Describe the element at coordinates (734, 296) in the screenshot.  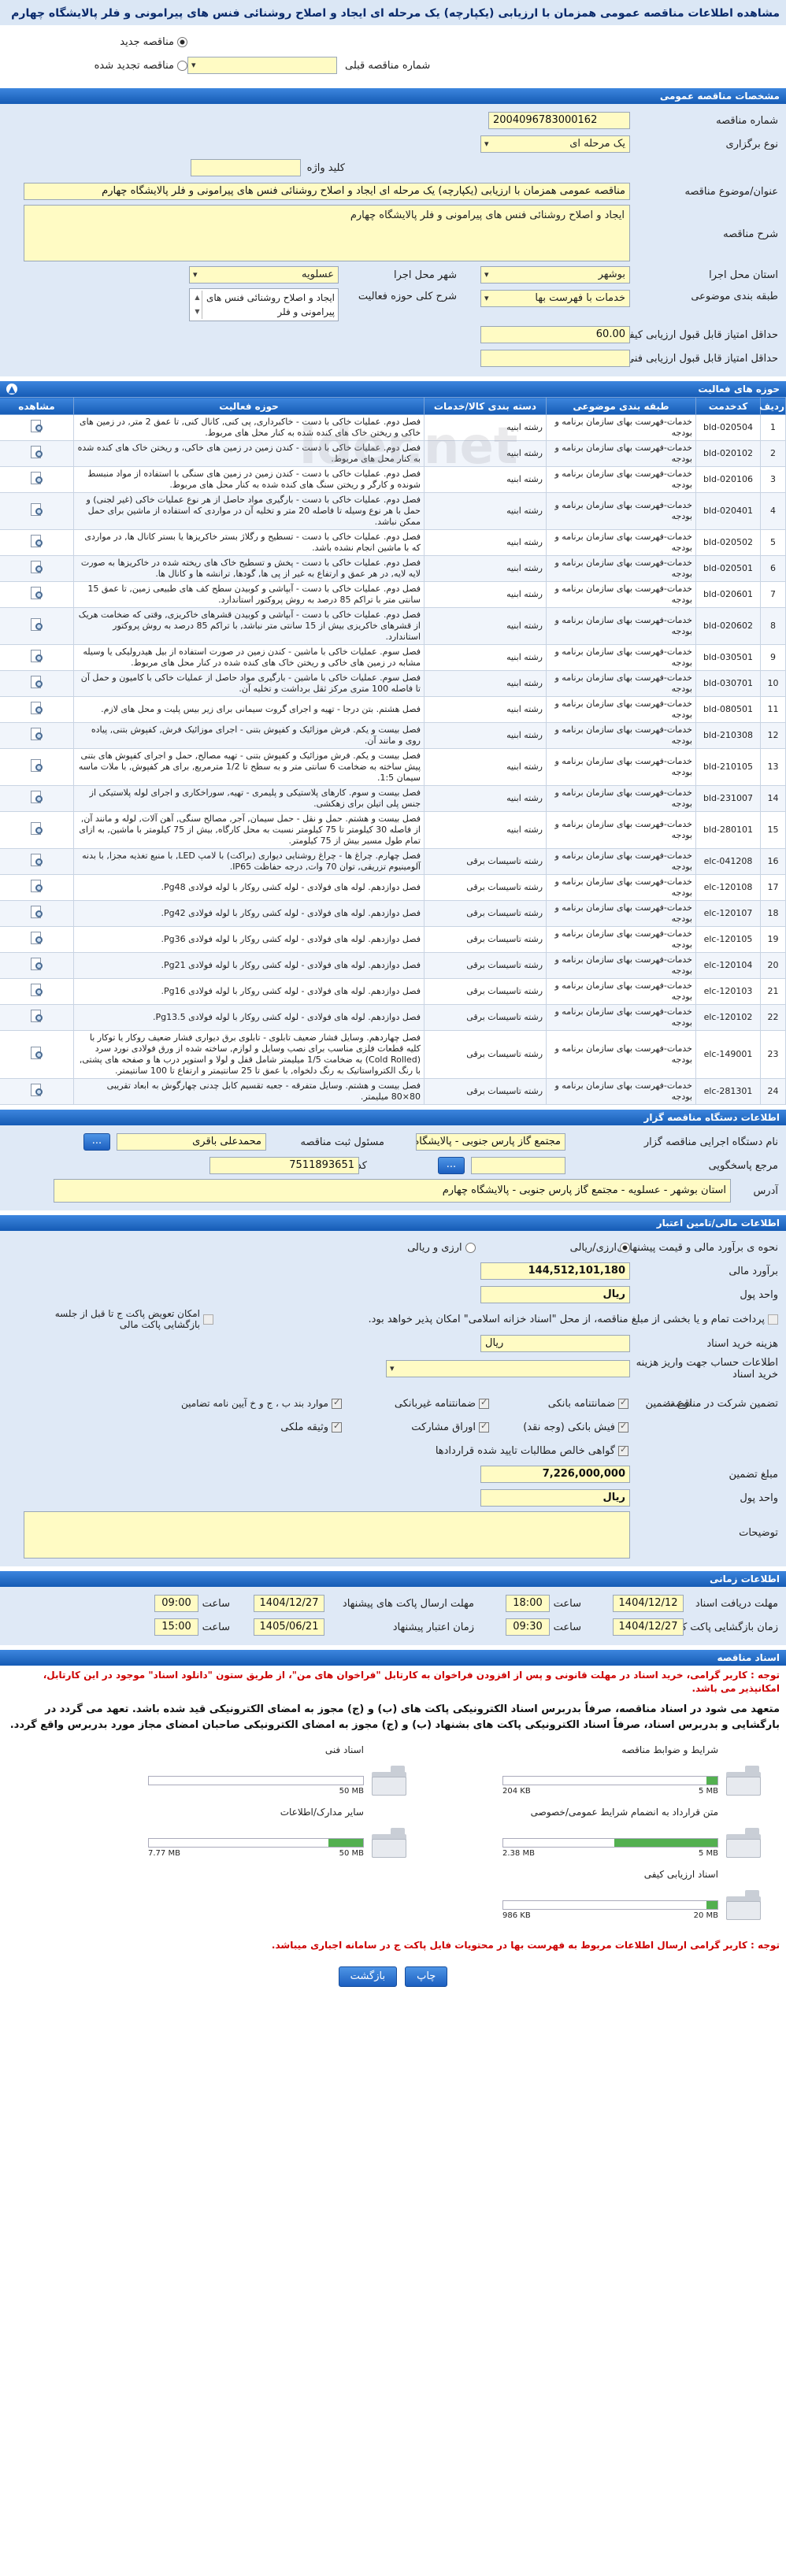
I see `category-label: طبقه بندی موضوعی` at that location.